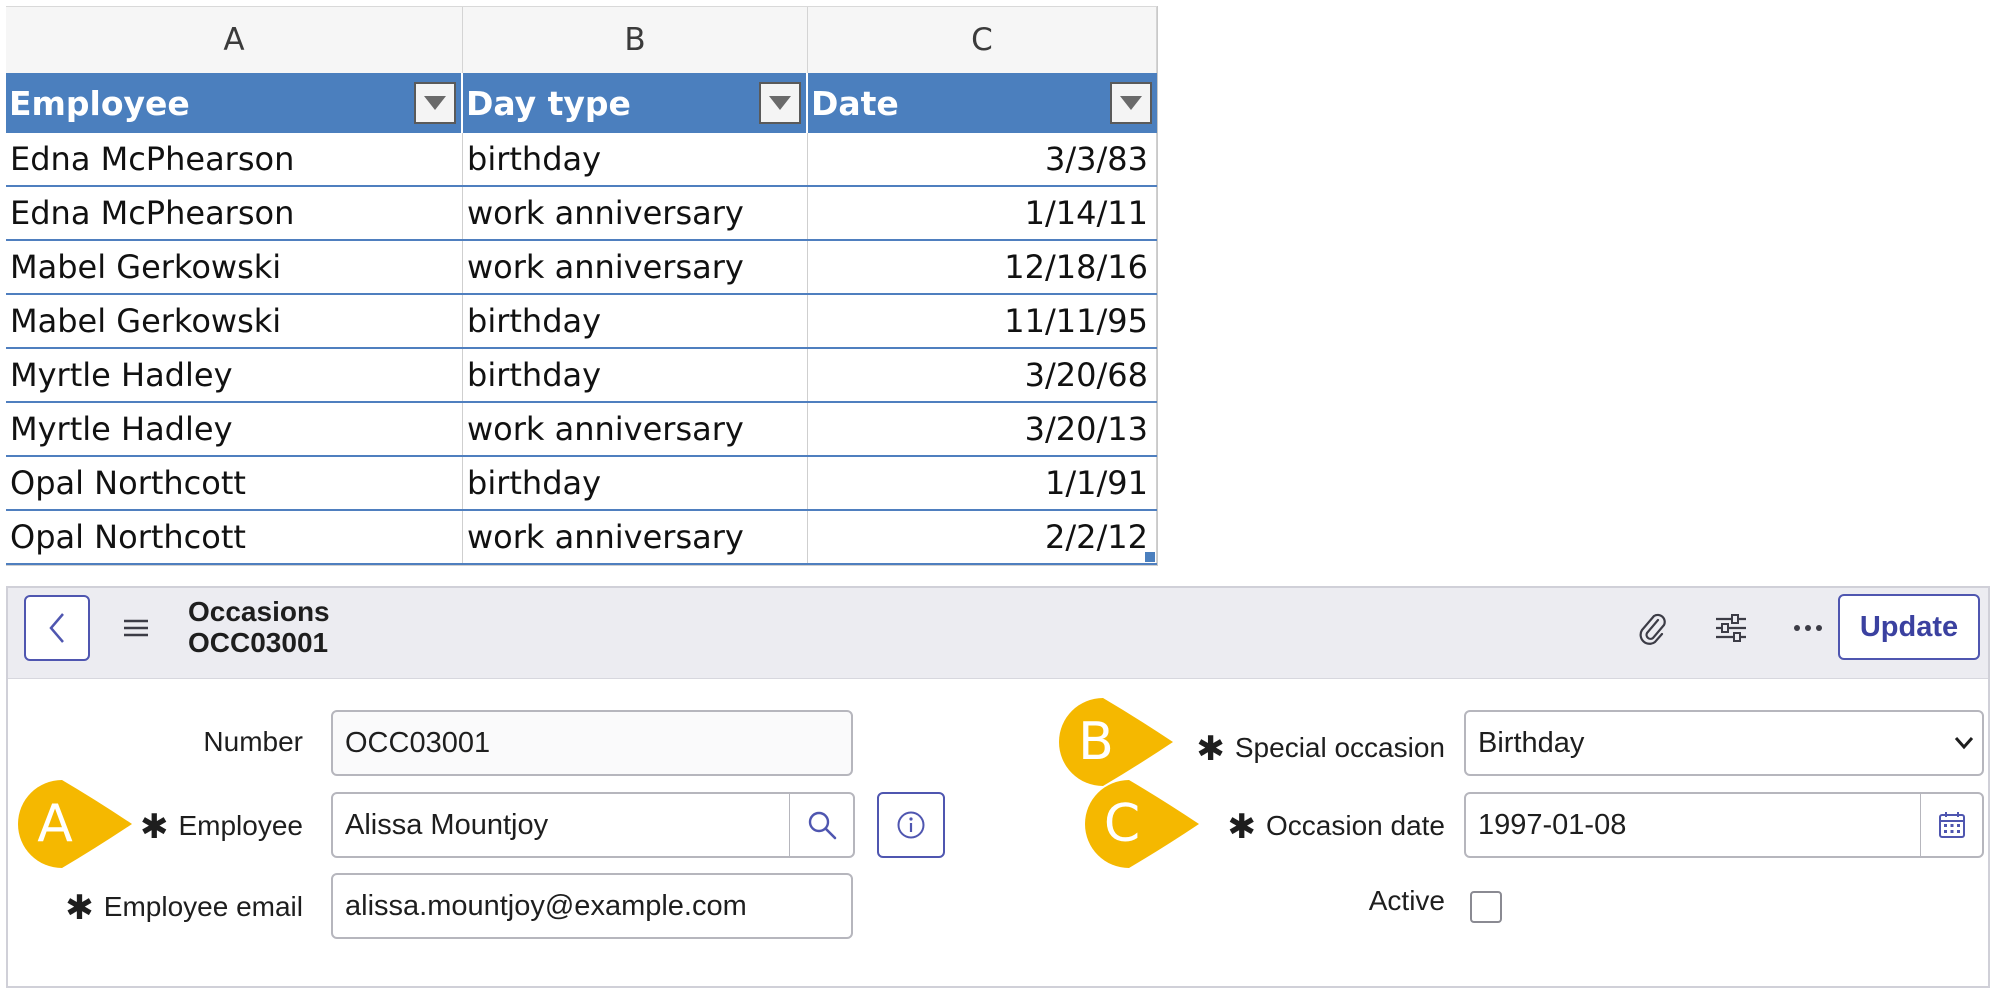 This screenshot has width=1998, height=996. I want to click on chevron-down-icon, so click(1964, 743).